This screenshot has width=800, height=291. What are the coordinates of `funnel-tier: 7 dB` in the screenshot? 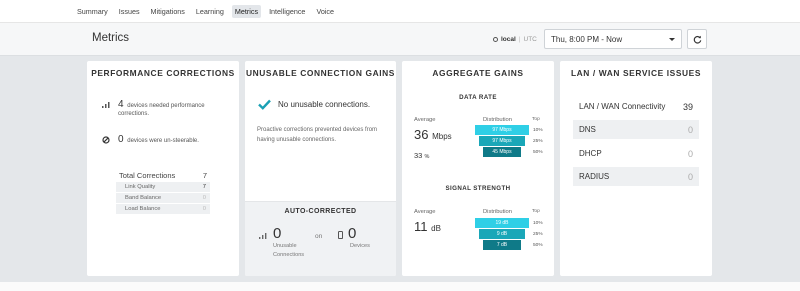 It's located at (502, 245).